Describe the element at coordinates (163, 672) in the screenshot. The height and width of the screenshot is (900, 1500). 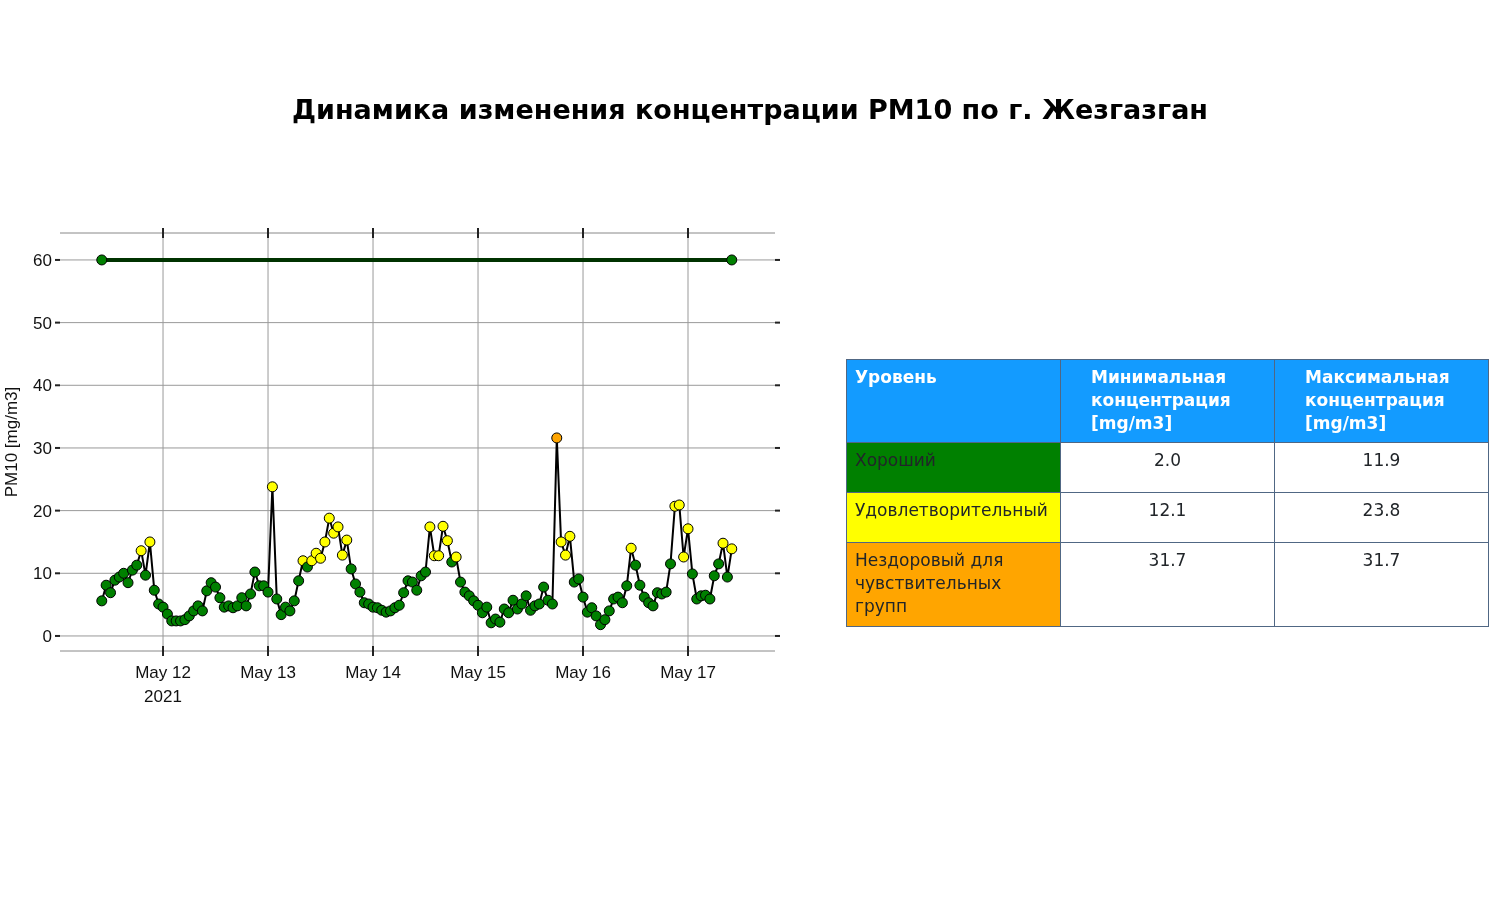
I see `x-tick-label: May 12` at that location.